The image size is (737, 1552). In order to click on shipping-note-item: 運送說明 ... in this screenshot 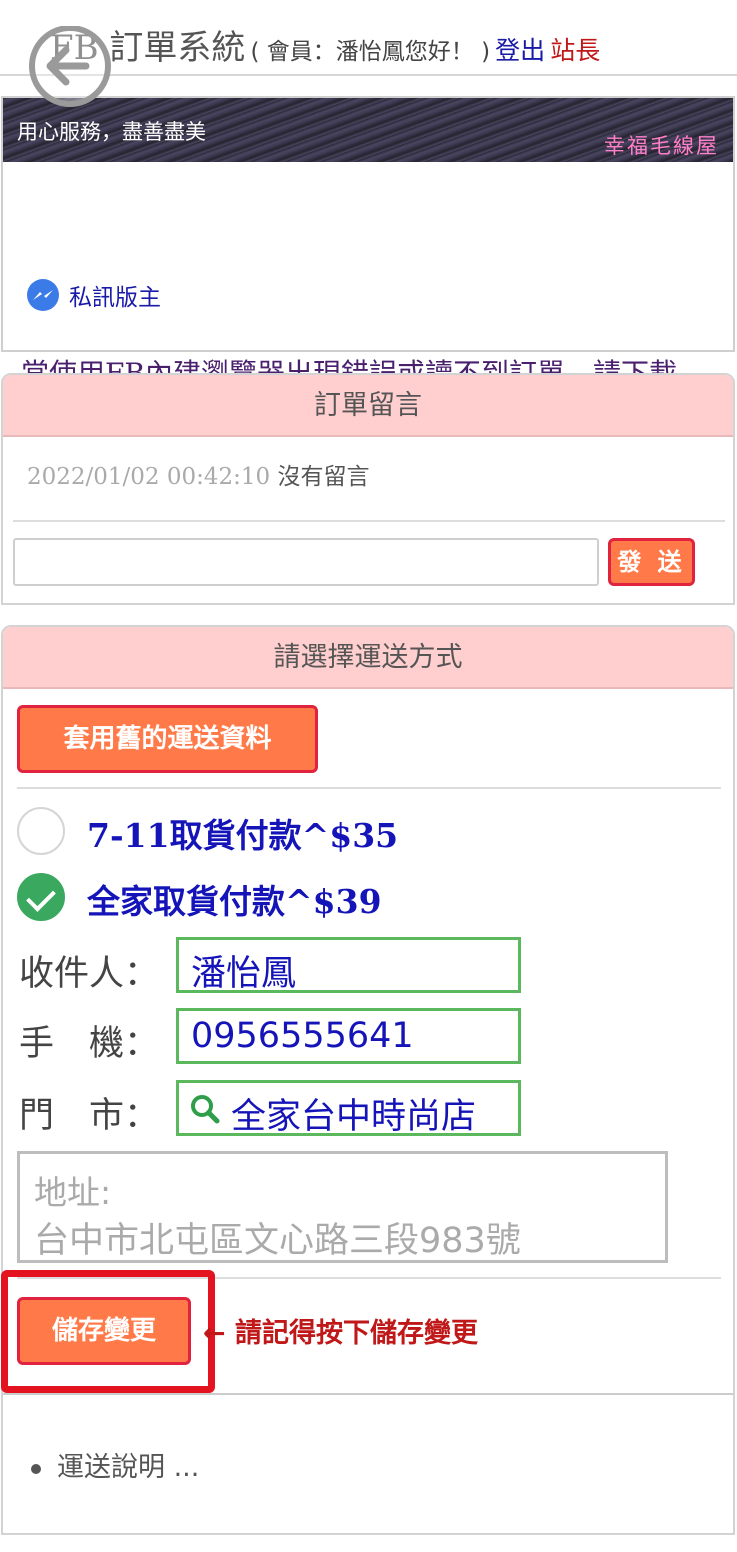, I will do `click(115, 1464)`.